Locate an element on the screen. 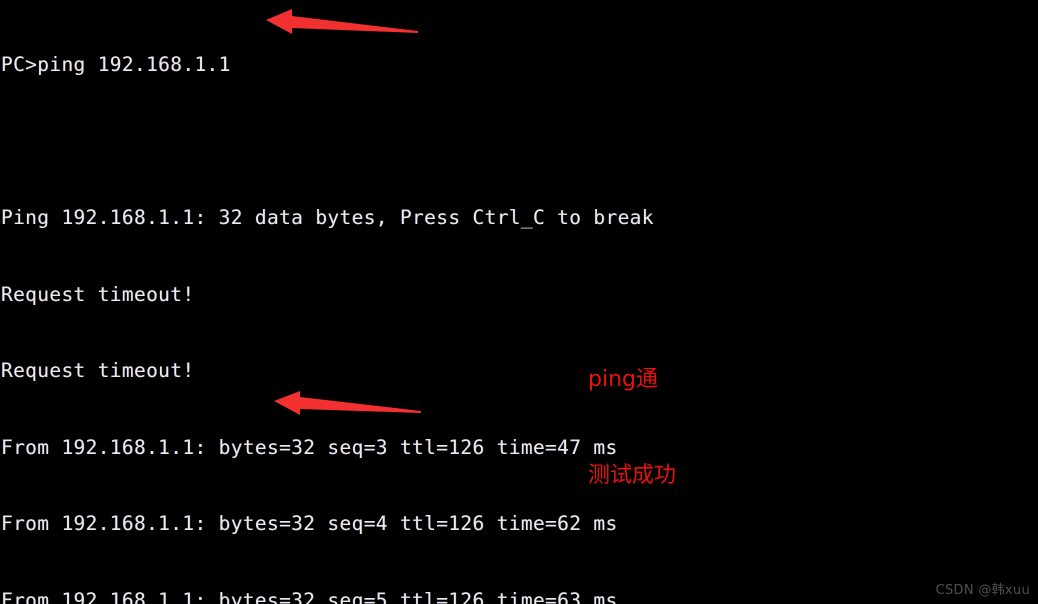 The width and height of the screenshot is (1038, 604). annotation-line-test-success: 测试成功 is located at coordinates (632, 475).